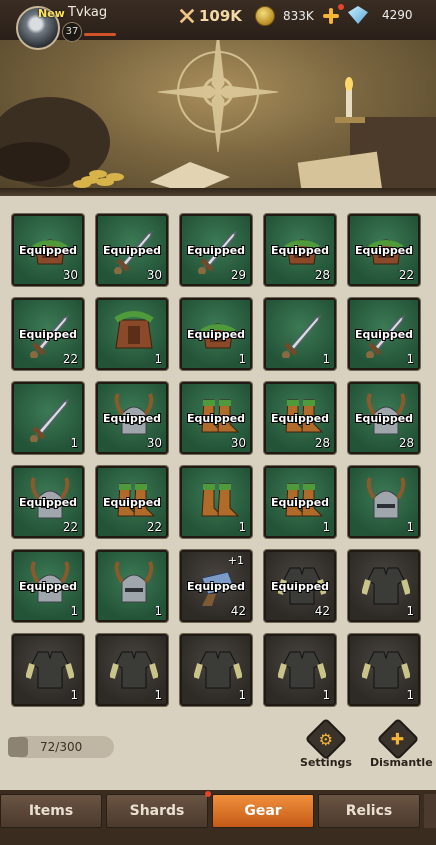  I want to click on bottom-tab-bar: Items Shards Gear Relics, so click(218, 817).